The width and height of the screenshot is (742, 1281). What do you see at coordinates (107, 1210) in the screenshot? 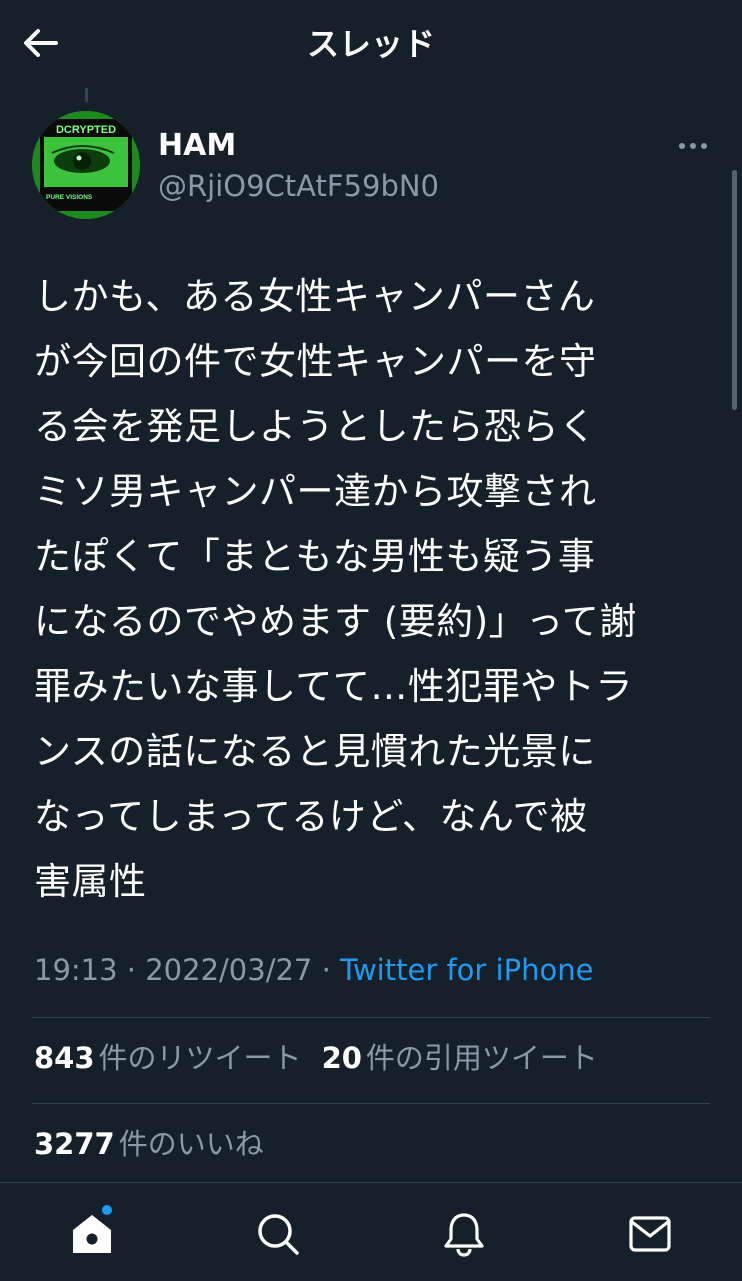
I see `notification-dot` at bounding box center [107, 1210].